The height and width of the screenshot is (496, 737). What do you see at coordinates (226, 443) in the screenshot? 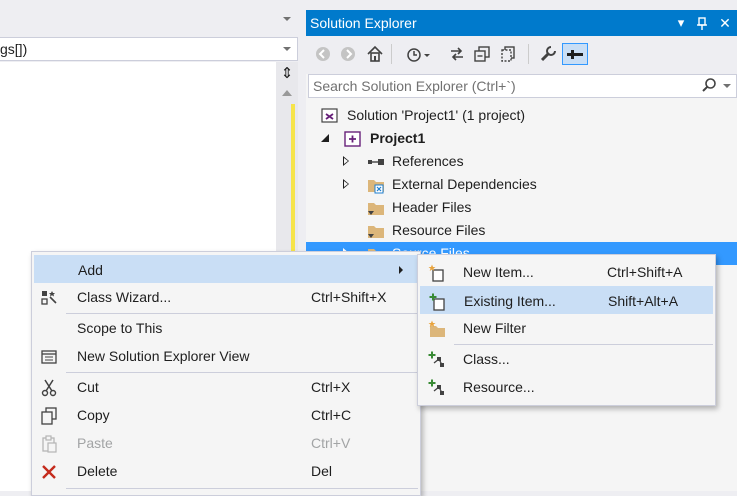
I see `menu-item-paste: Paste Ctrl+V` at bounding box center [226, 443].